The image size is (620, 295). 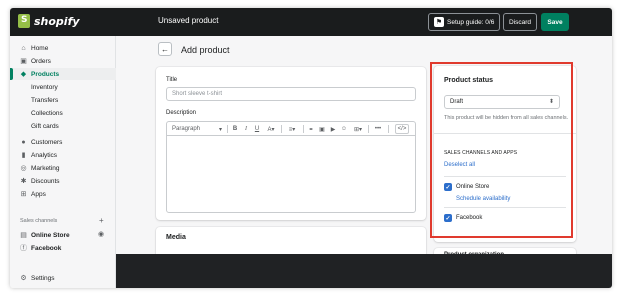 What do you see at coordinates (402, 129) in the screenshot?
I see `code-view-icon: </>` at bounding box center [402, 129].